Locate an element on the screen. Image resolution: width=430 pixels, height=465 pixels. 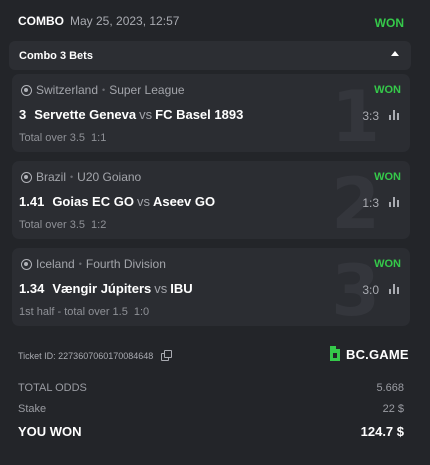
leg-country: Switzerland is located at coordinates (67, 90).